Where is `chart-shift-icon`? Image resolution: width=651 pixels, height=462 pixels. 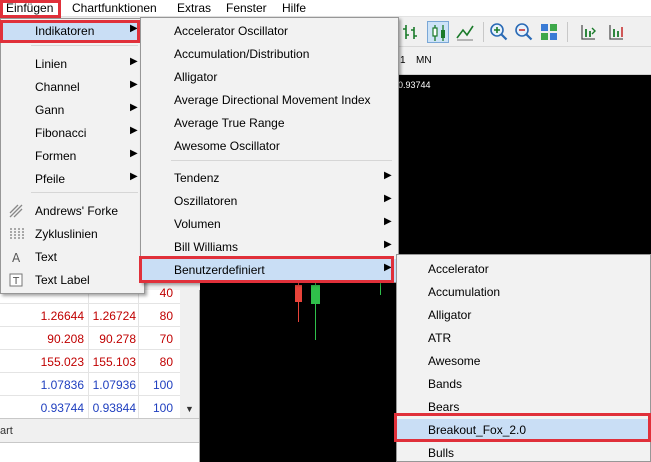
chart-shift-icon is located at coordinates (588, 32).